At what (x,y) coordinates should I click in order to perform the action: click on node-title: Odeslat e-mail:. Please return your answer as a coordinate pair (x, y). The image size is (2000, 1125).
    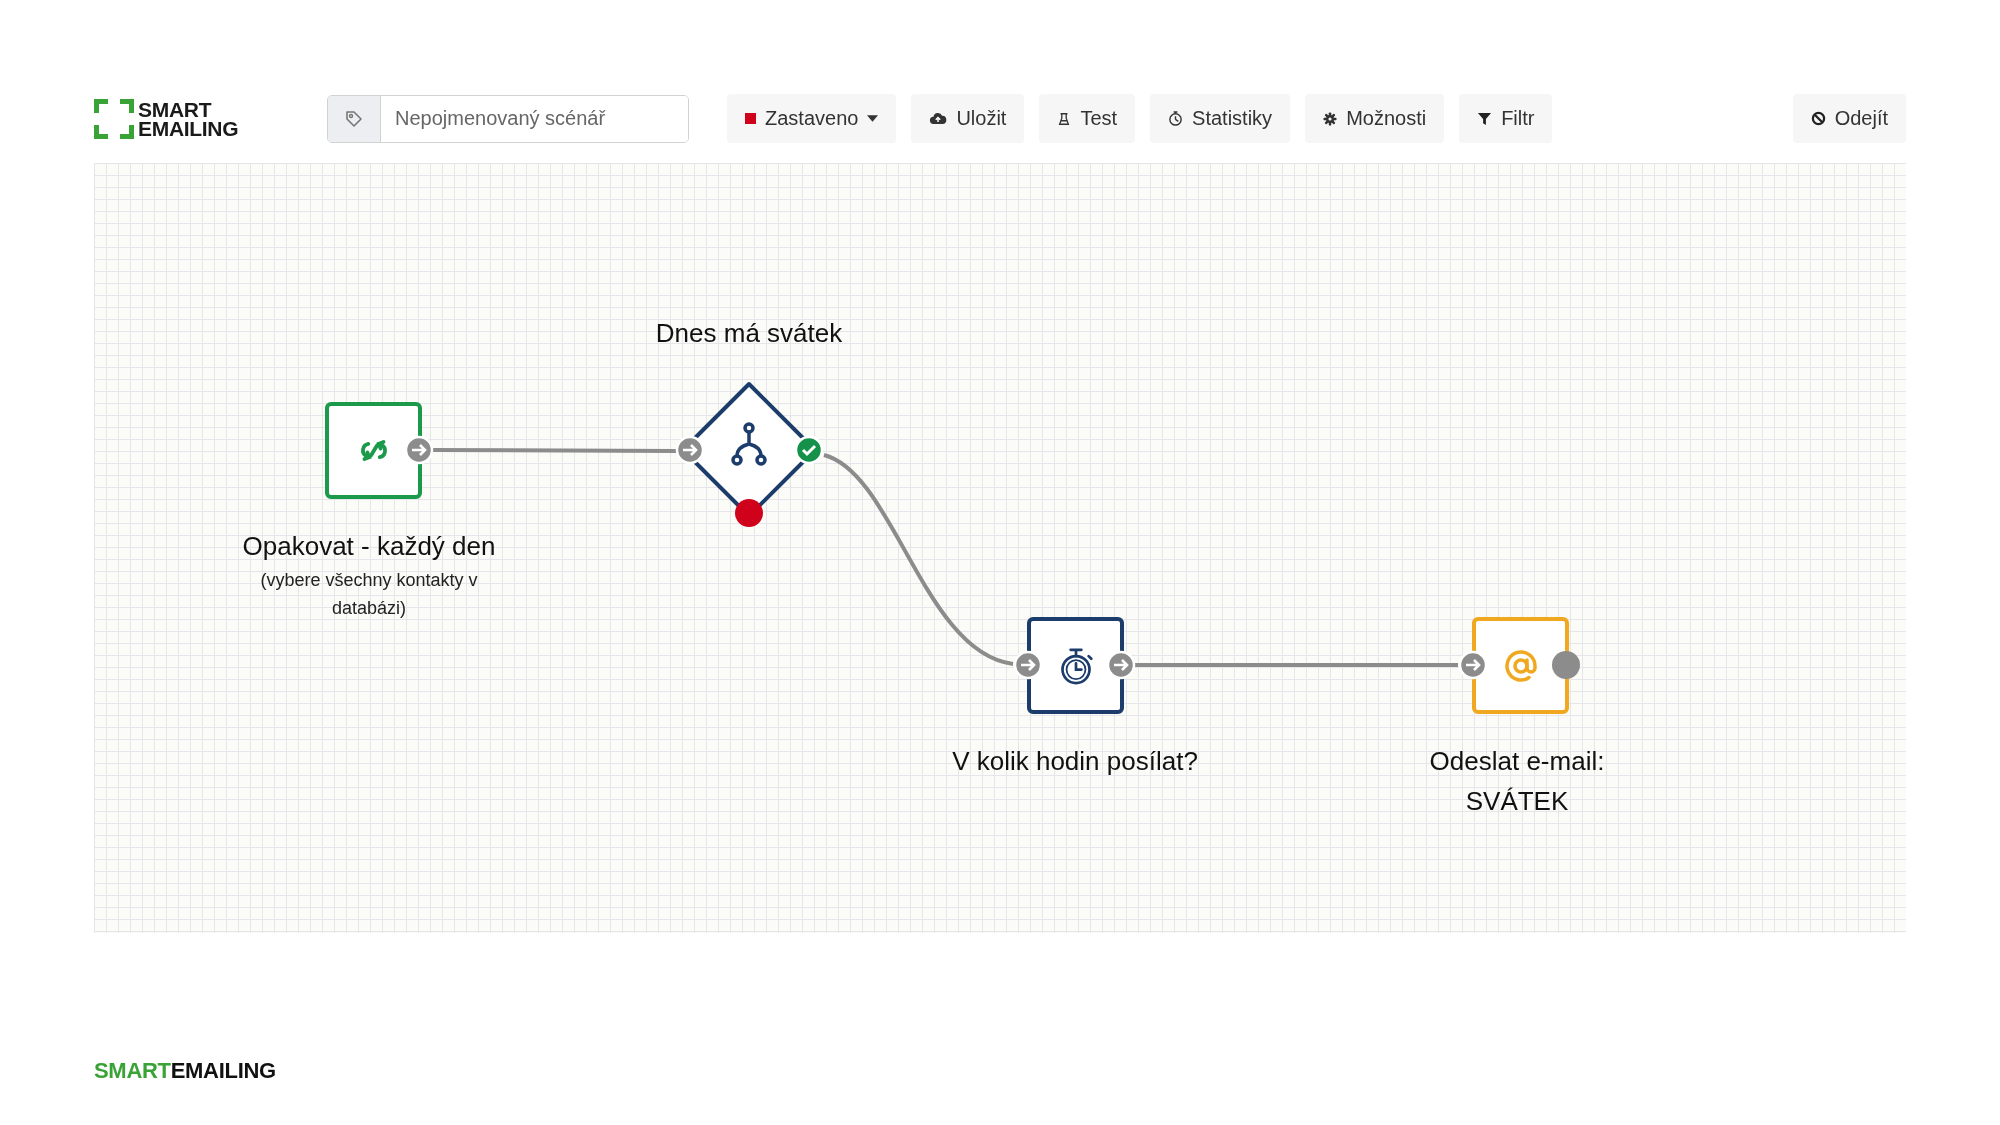
    Looking at the image, I should click on (1517, 761).